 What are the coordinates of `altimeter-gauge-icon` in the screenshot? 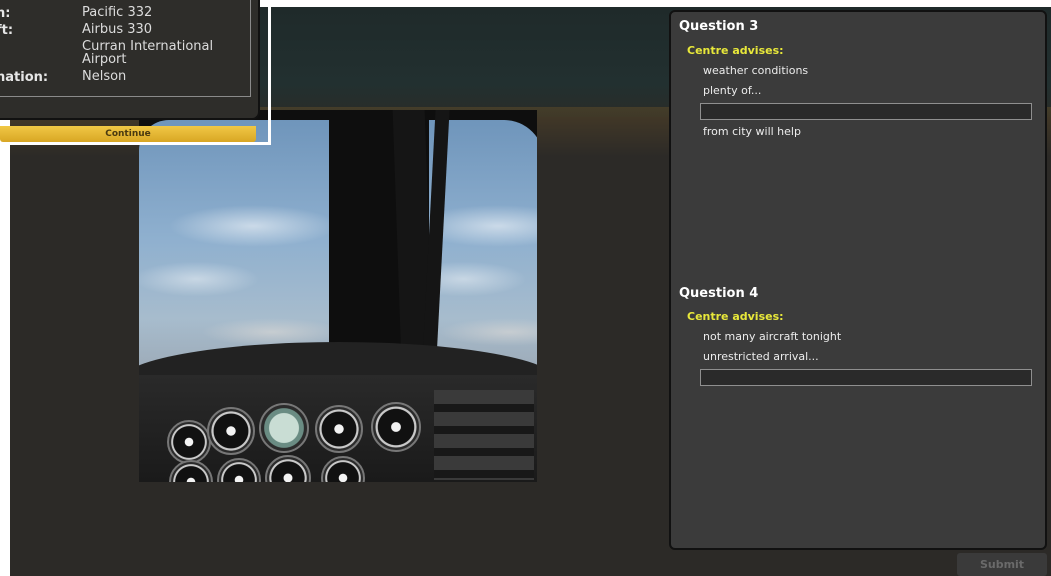 It's located at (339, 429).